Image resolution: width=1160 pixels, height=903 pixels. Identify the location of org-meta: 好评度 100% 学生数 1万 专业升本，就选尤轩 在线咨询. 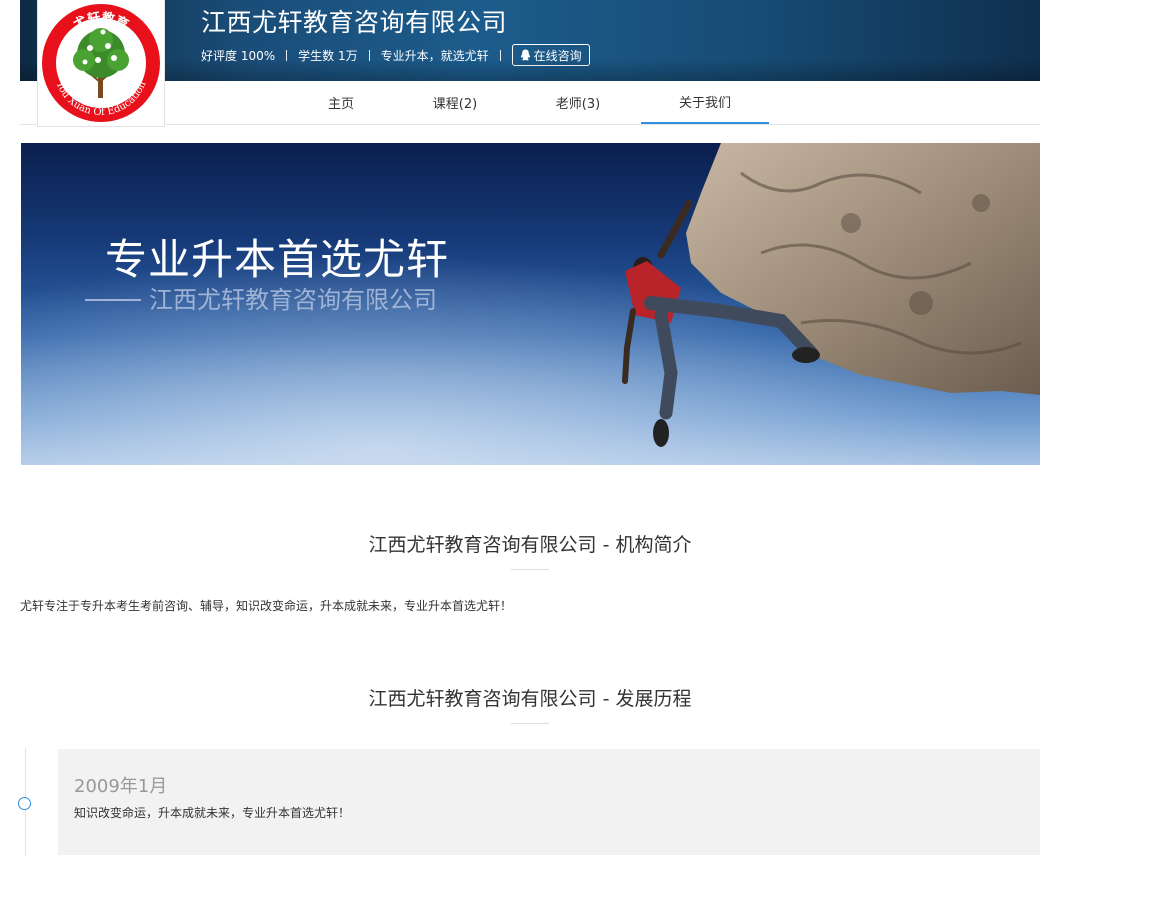
(395, 55).